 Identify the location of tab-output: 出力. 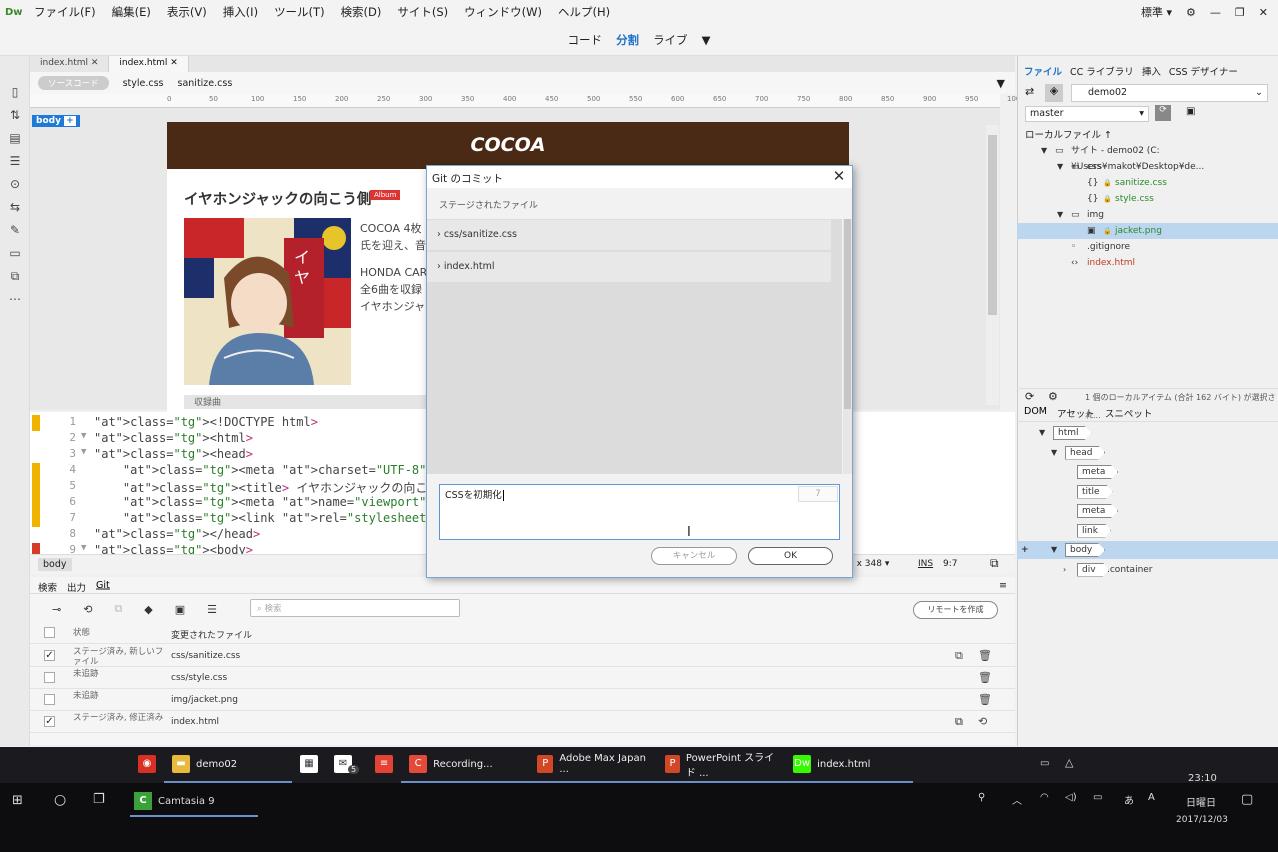
(76, 587).